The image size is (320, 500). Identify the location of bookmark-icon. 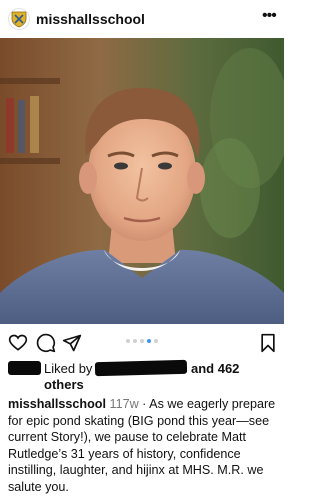
(268, 343).